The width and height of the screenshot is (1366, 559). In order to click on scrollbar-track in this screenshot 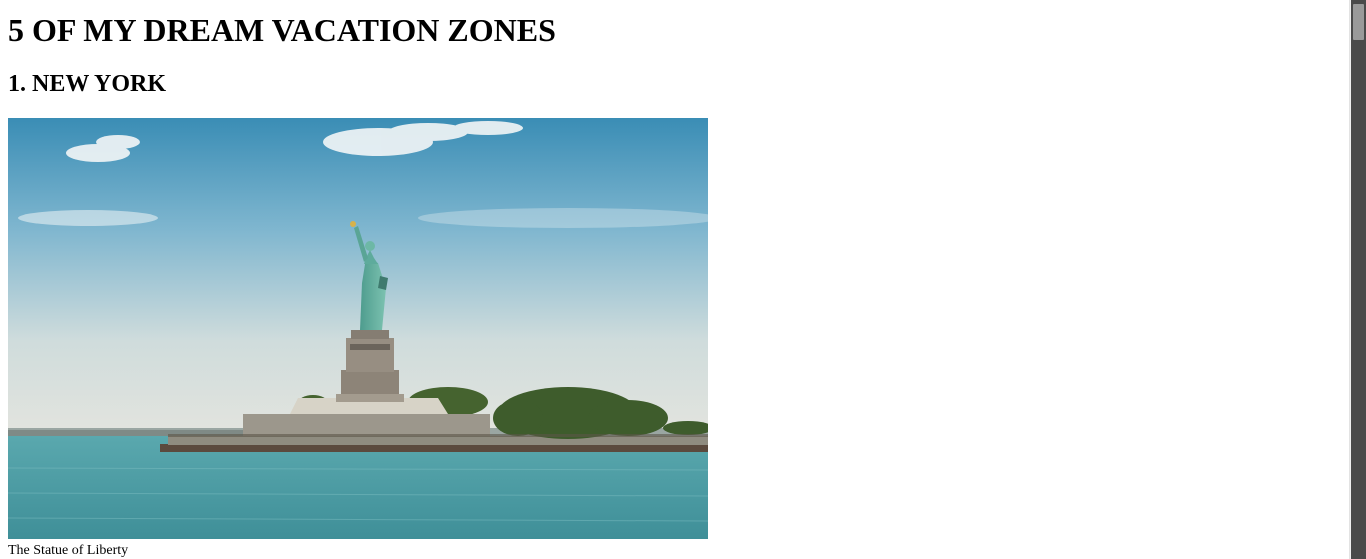, I will do `click(1358, 279)`.